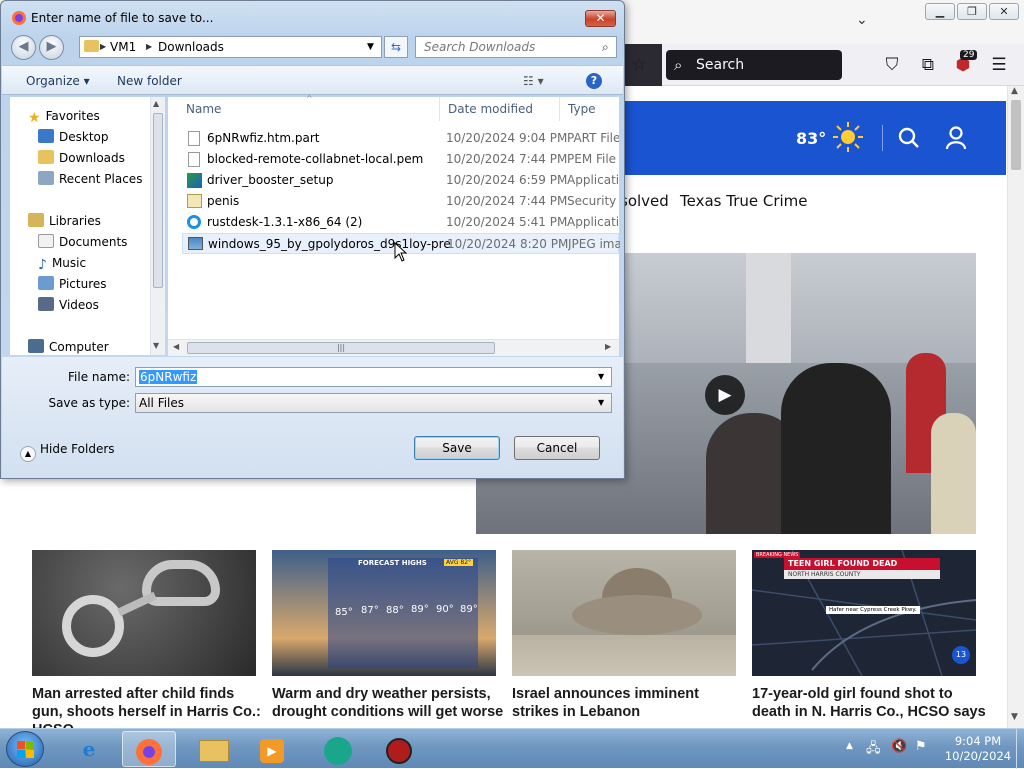 Image resolution: width=1024 pixels, height=769 pixels. Describe the element at coordinates (589, 109) in the screenshot. I see `column-type: Type` at that location.